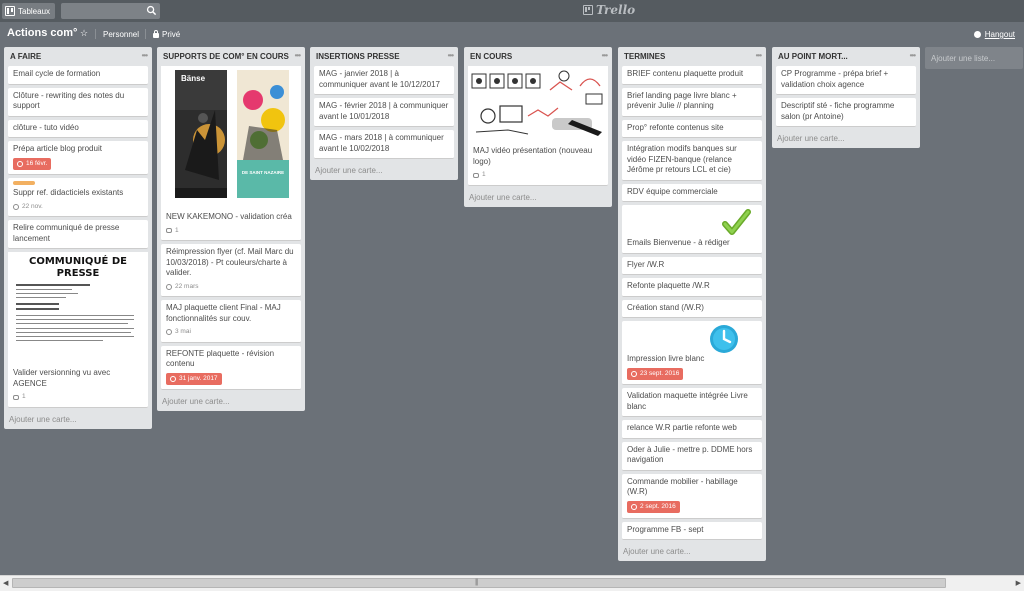 This screenshot has width=1024, height=591. Describe the element at coordinates (692, 265) in the screenshot. I see `card: Flyer /W.R` at that location.